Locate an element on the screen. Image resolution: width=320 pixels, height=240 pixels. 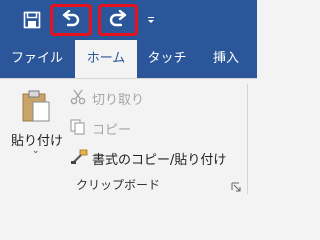
group-separator is located at coordinates (247, 139).